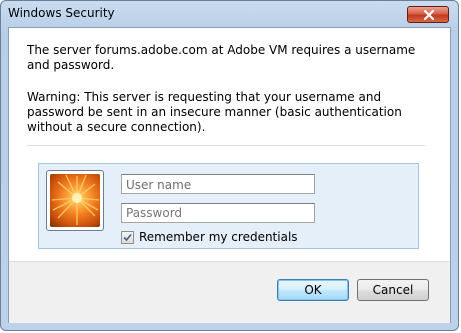 This screenshot has height=333, width=461. I want to click on ok-button: OK, so click(313, 290).